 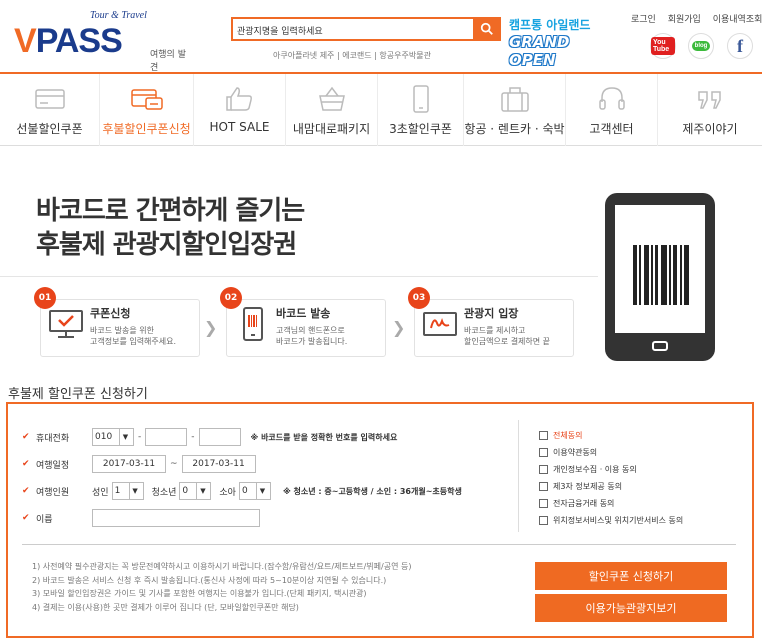 What do you see at coordinates (611, 98) in the screenshot?
I see `headset-icon` at bounding box center [611, 98].